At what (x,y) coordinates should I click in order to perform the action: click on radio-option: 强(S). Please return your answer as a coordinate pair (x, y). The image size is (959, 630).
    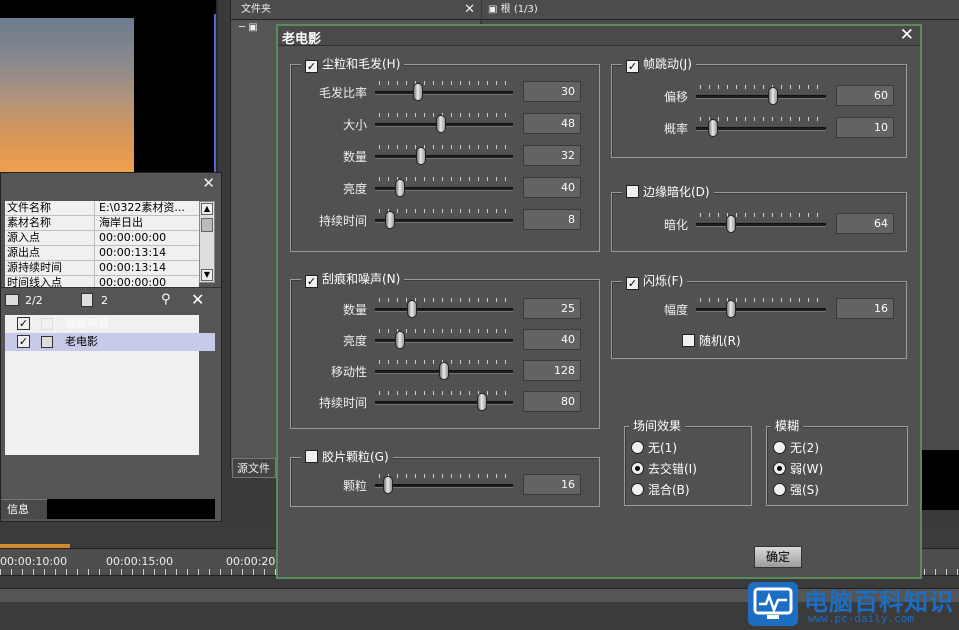
    Looking at the image, I should click on (796, 490).